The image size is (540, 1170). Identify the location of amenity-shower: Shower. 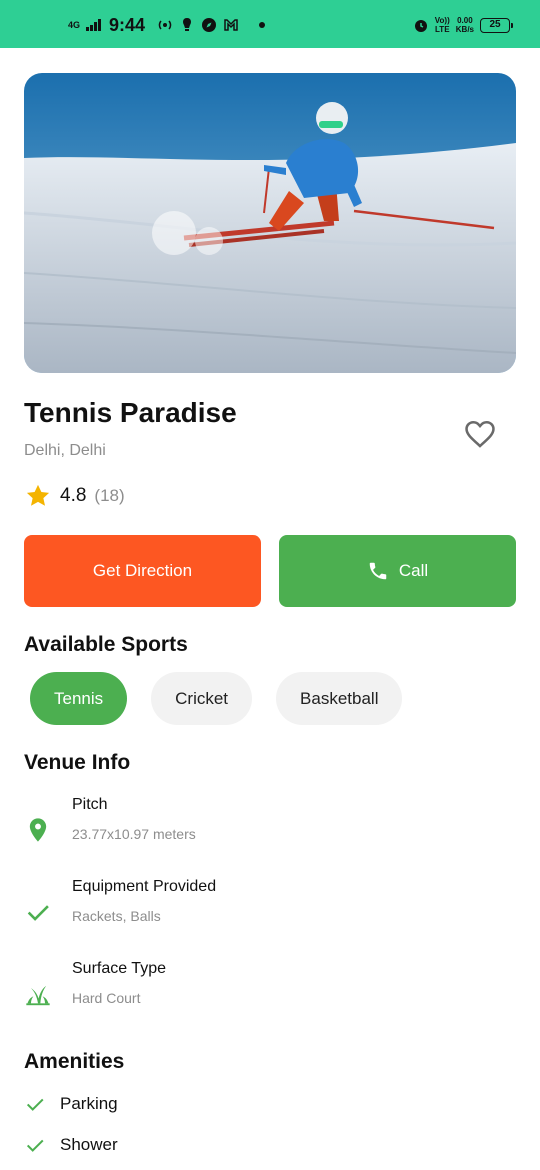
(71, 1145).